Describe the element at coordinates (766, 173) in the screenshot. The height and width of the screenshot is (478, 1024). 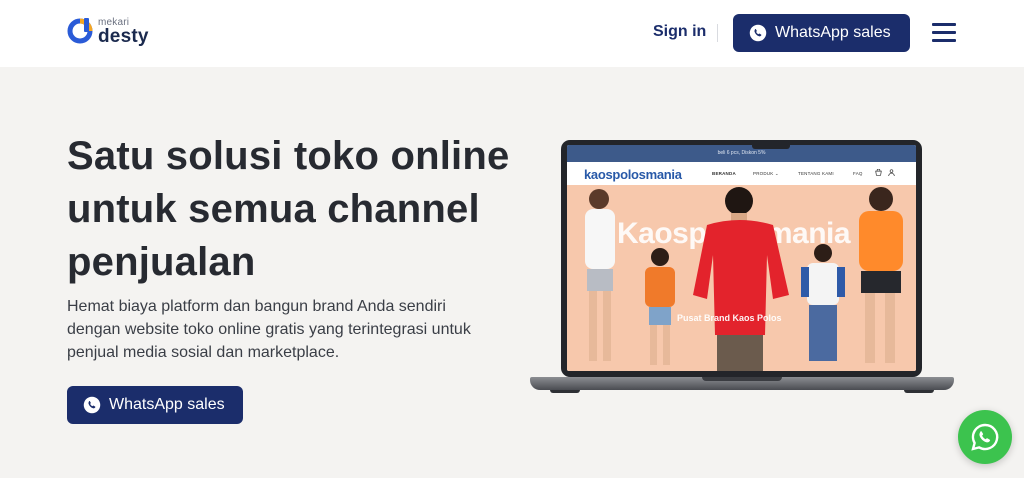
I see `site-nav-produk: PRODUK ⌄` at that location.